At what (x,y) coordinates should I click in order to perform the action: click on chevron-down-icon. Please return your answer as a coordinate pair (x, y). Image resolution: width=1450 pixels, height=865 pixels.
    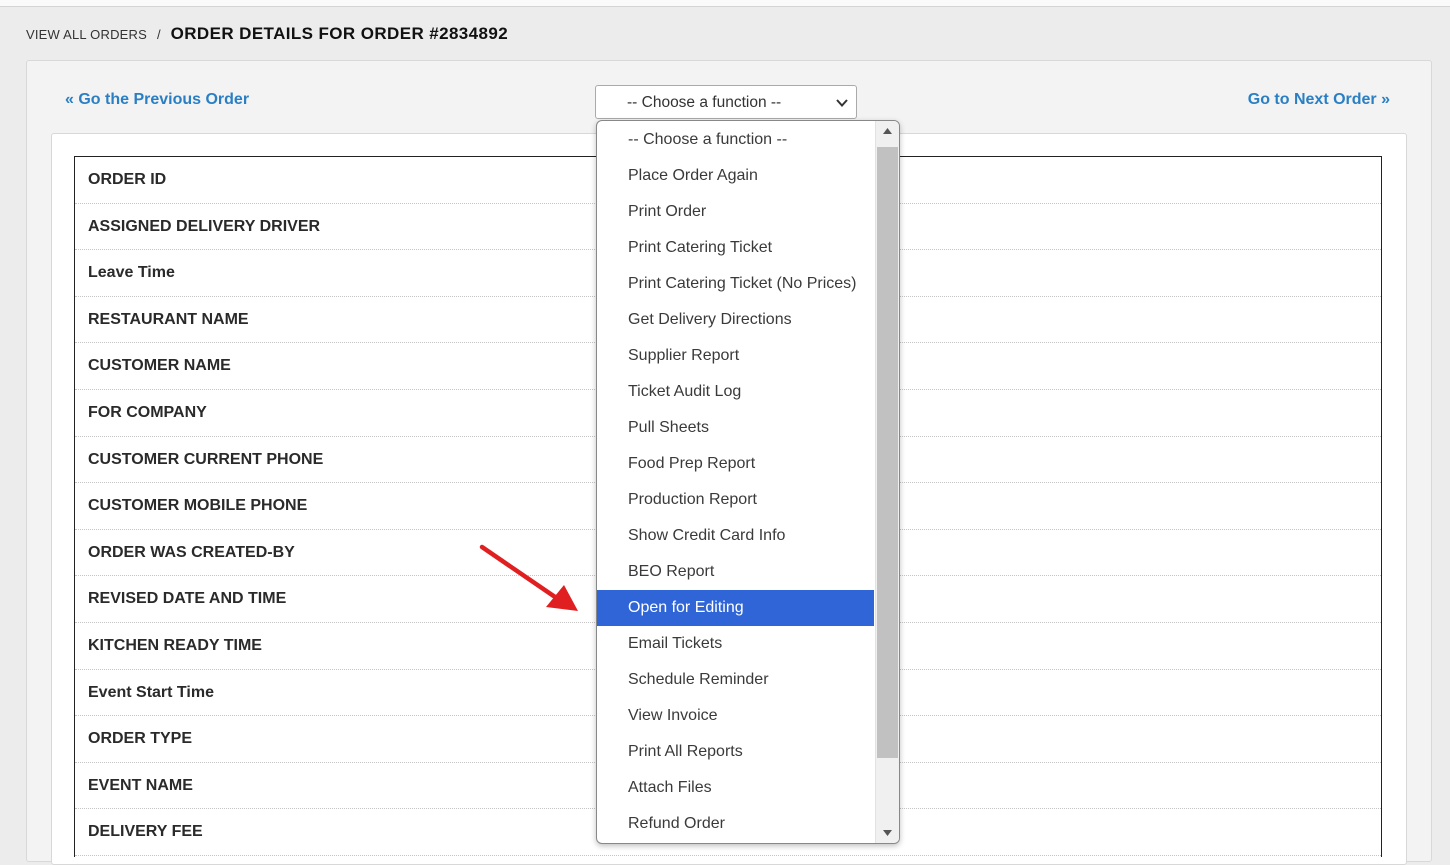
    Looking at the image, I should click on (842, 103).